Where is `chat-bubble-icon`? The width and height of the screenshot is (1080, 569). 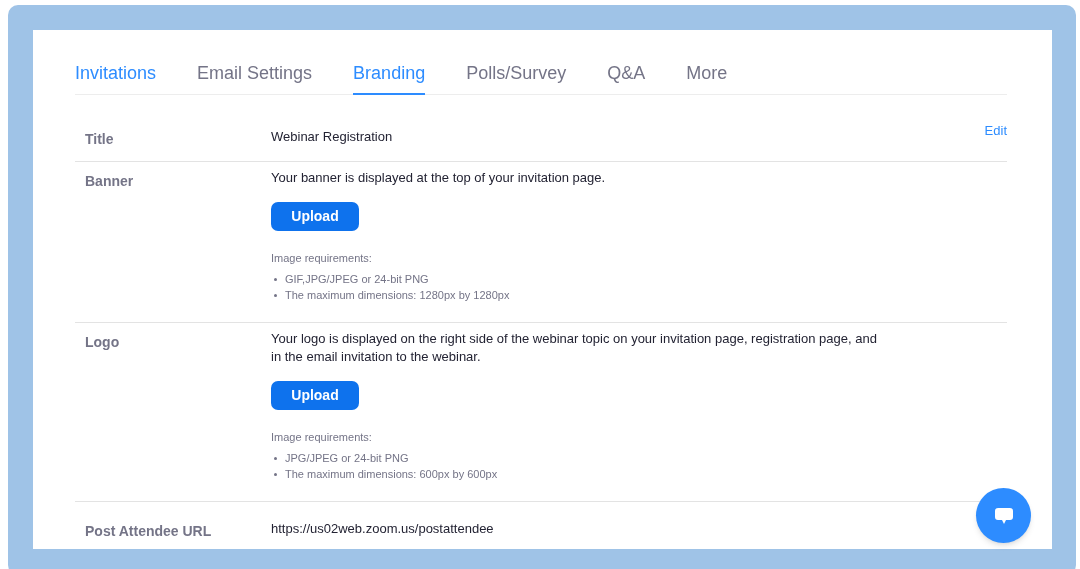
chat-bubble-icon is located at coordinates (1003, 515).